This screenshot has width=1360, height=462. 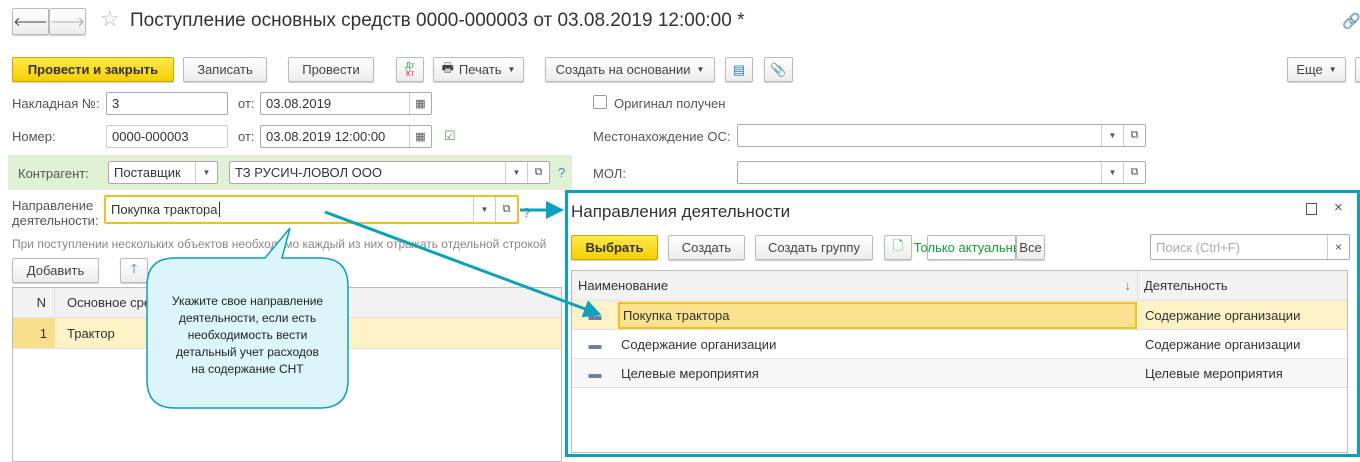 I want to click on callout-line: на содержание СНТ, so click(x=247, y=369).